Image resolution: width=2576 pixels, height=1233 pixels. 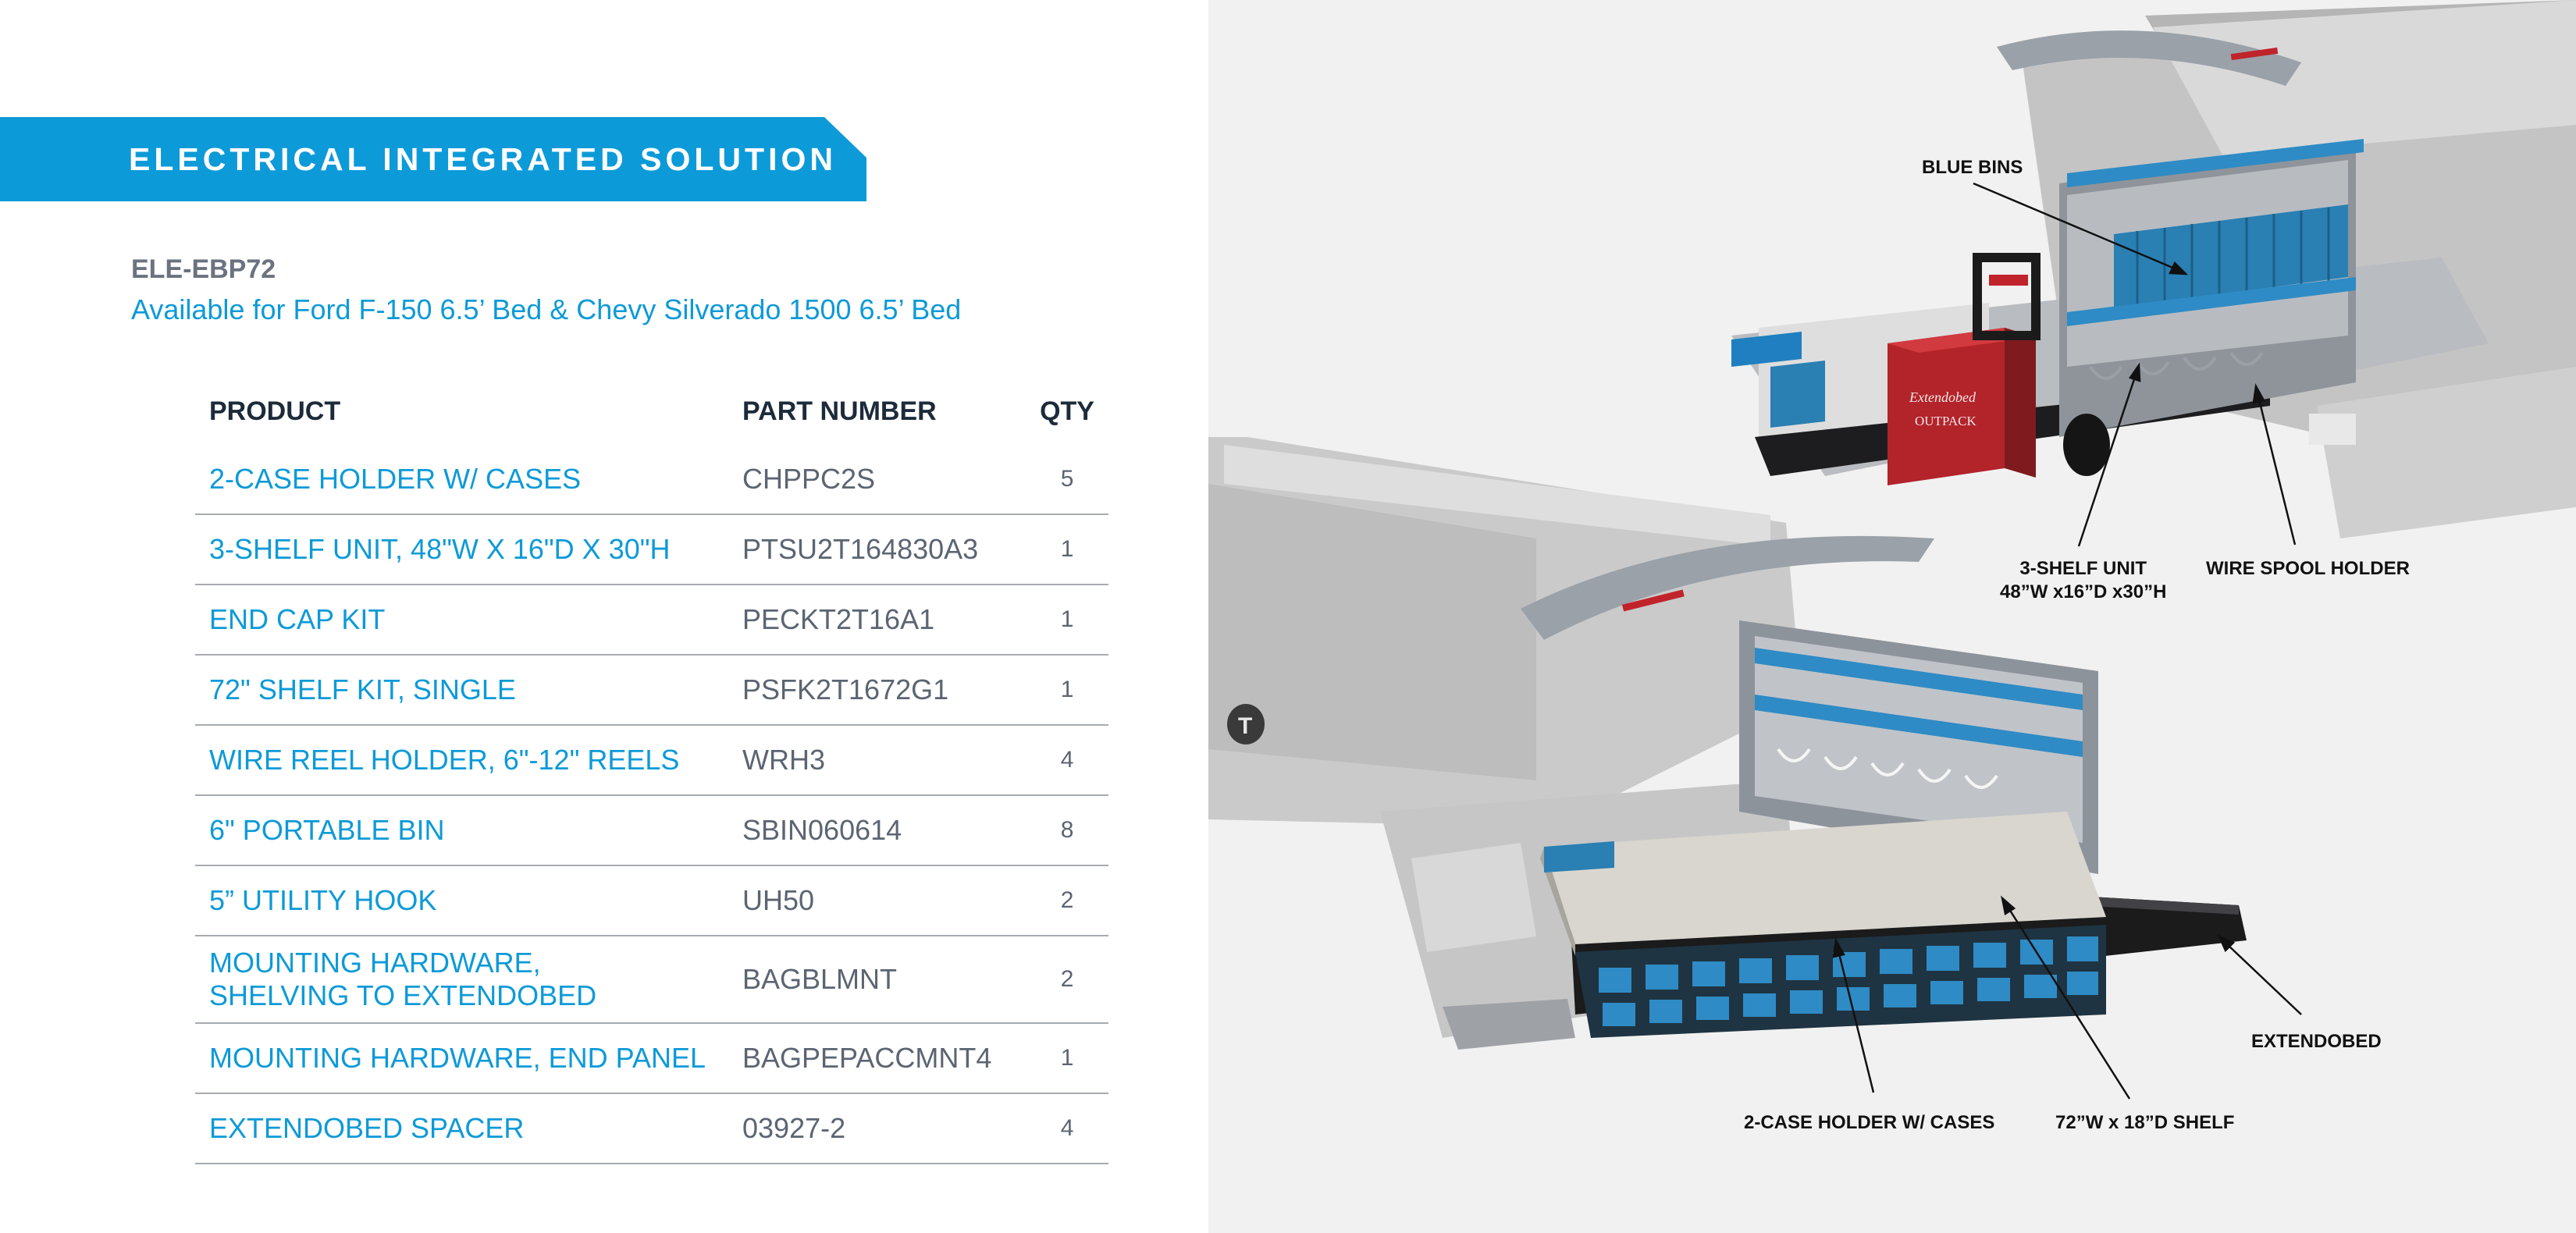 I want to click on table-row: 72" SHELF KIT, SINGLE PSFK2T1672G1 1, so click(x=651, y=691).